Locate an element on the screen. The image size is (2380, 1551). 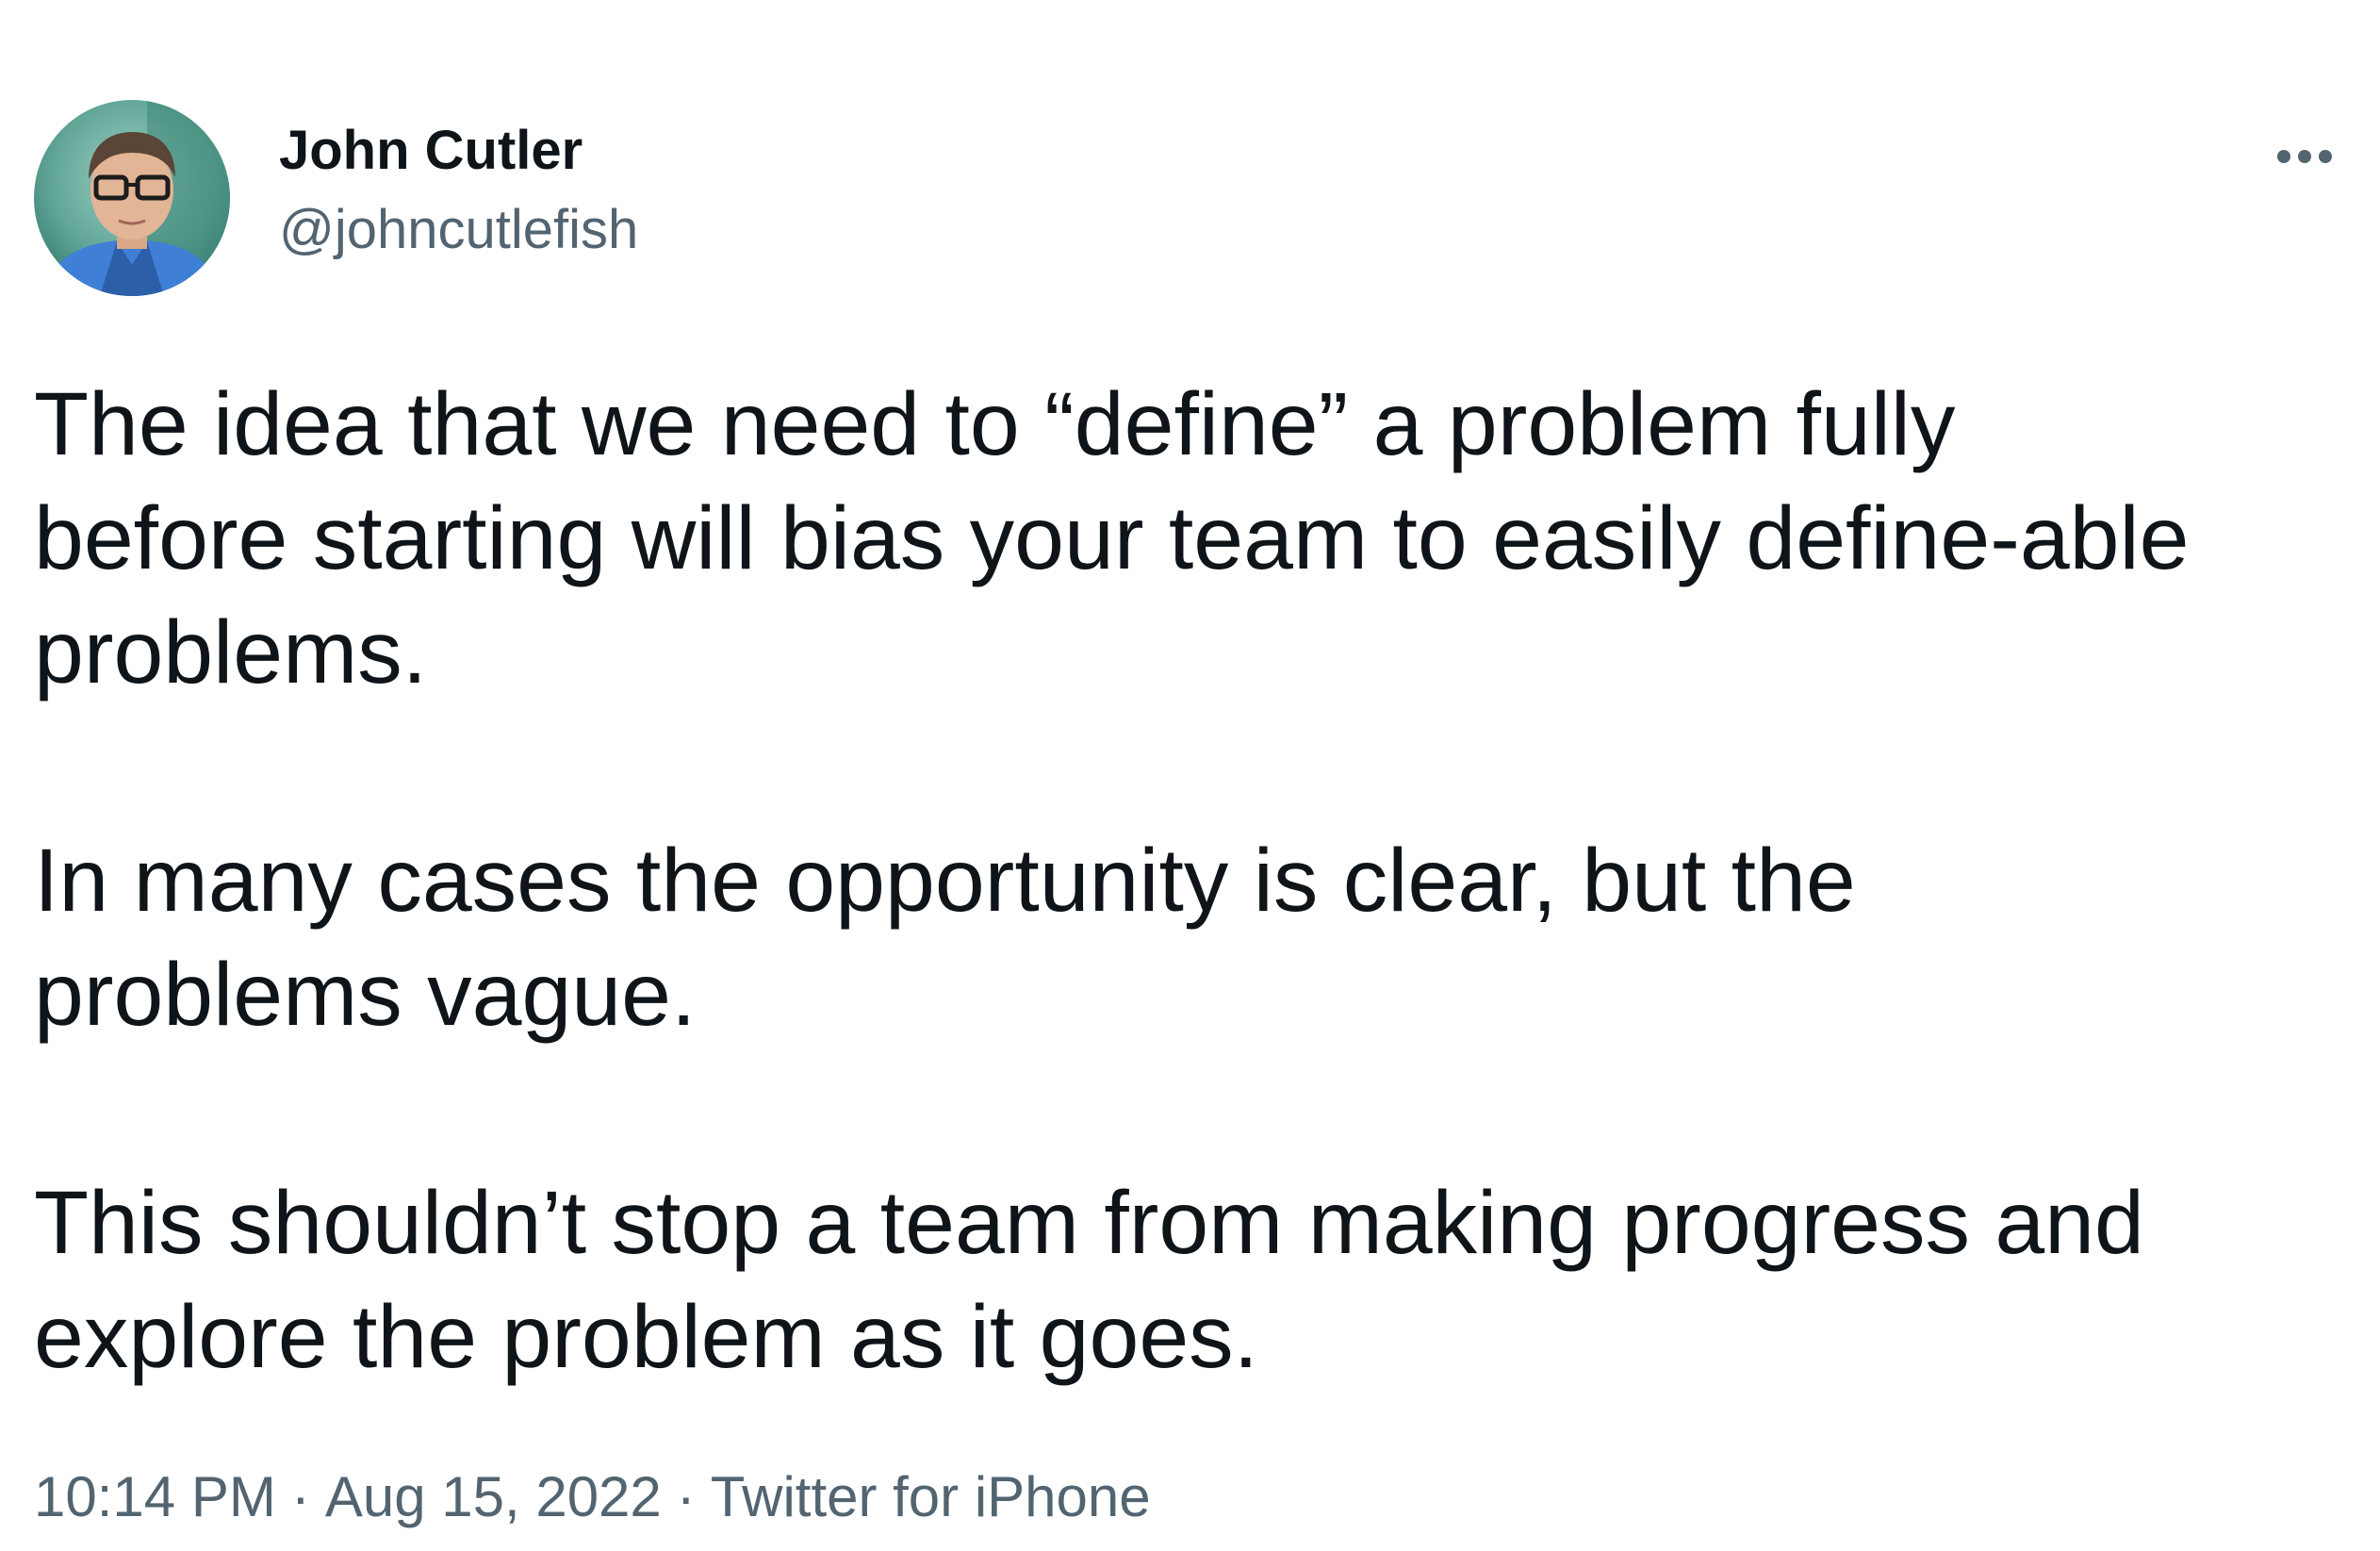
tweet-line: problems vague. is located at coordinates (365, 995).